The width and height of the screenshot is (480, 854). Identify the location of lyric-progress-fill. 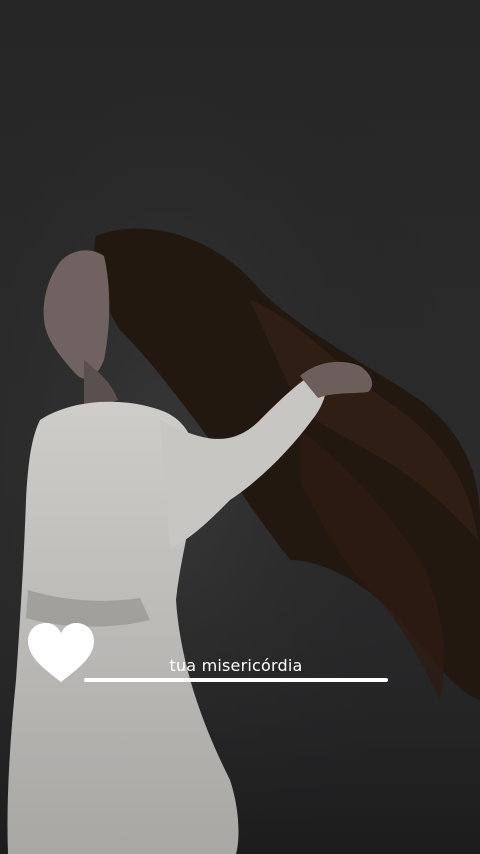
(236, 680).